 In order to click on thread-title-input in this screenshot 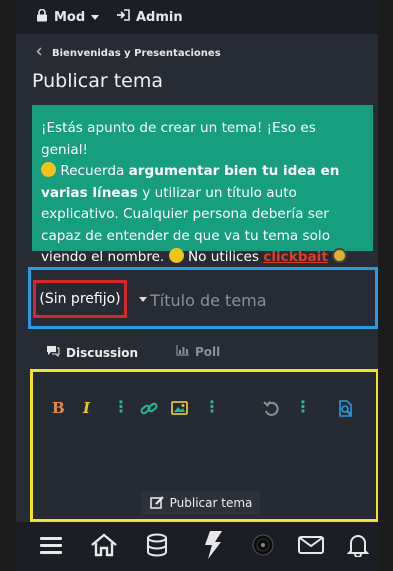, I will do `click(255, 300)`.